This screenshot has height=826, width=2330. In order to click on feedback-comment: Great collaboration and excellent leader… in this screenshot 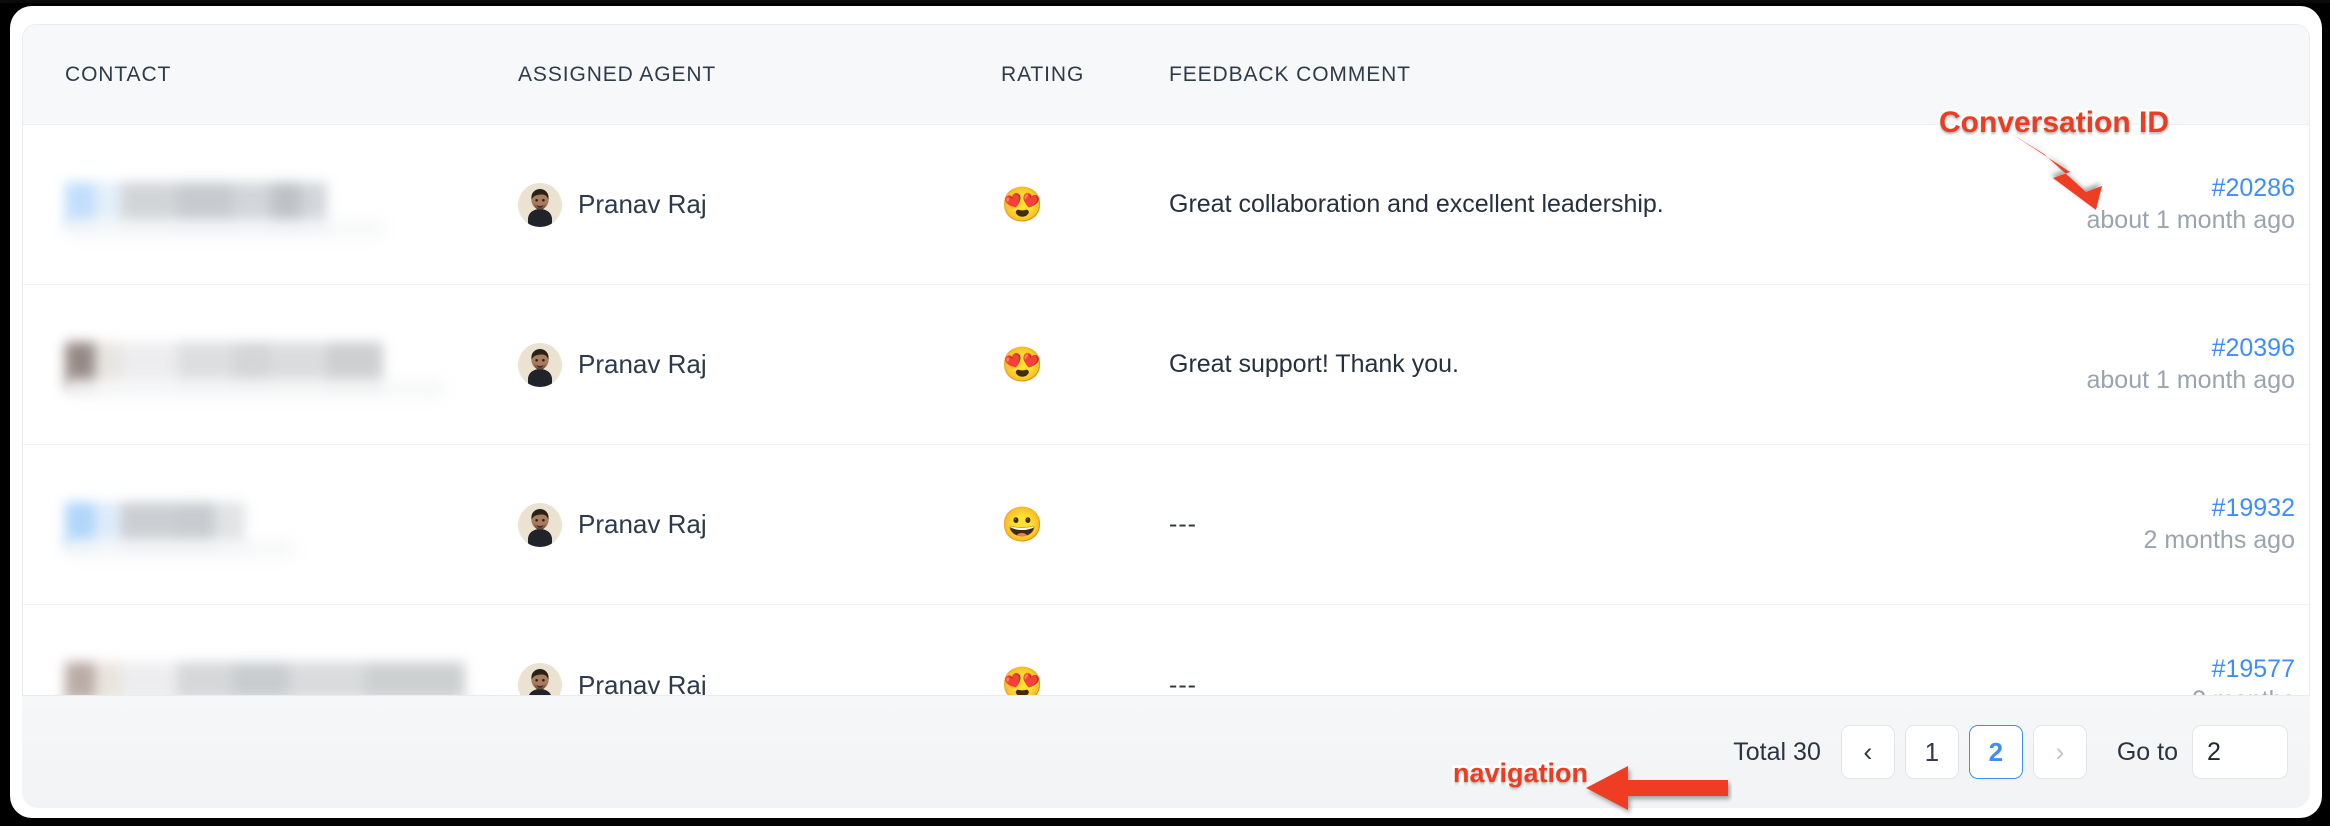, I will do `click(1416, 204)`.